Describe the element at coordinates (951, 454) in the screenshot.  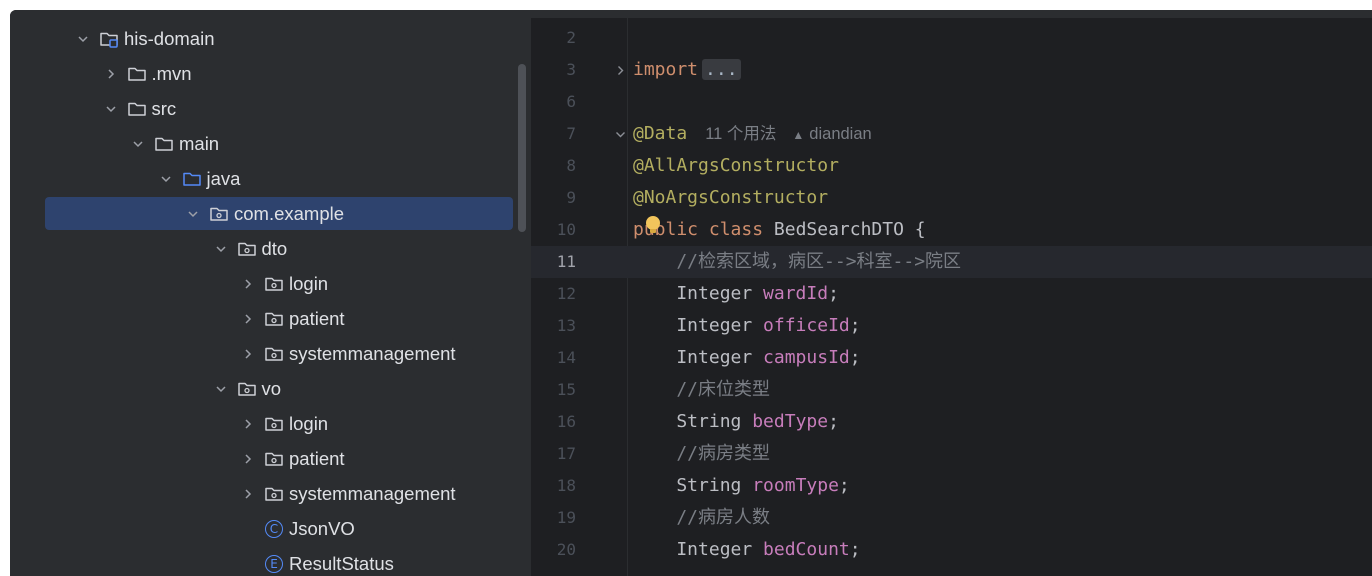
I see `code-line: 17 //病房类型` at that location.